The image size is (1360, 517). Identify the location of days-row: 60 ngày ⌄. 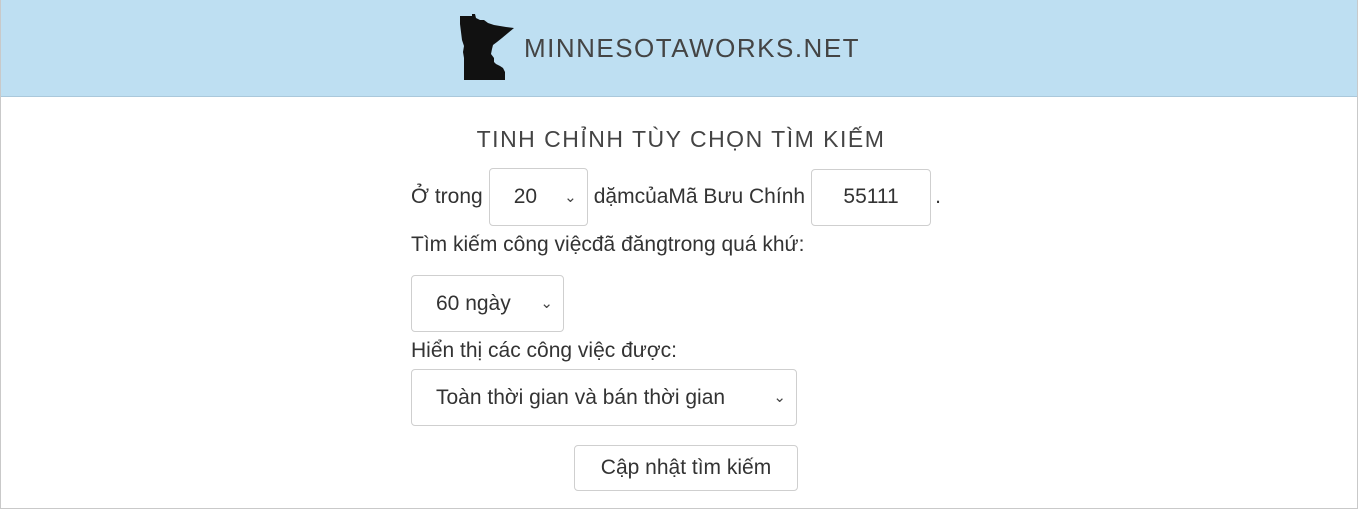
(487, 303).